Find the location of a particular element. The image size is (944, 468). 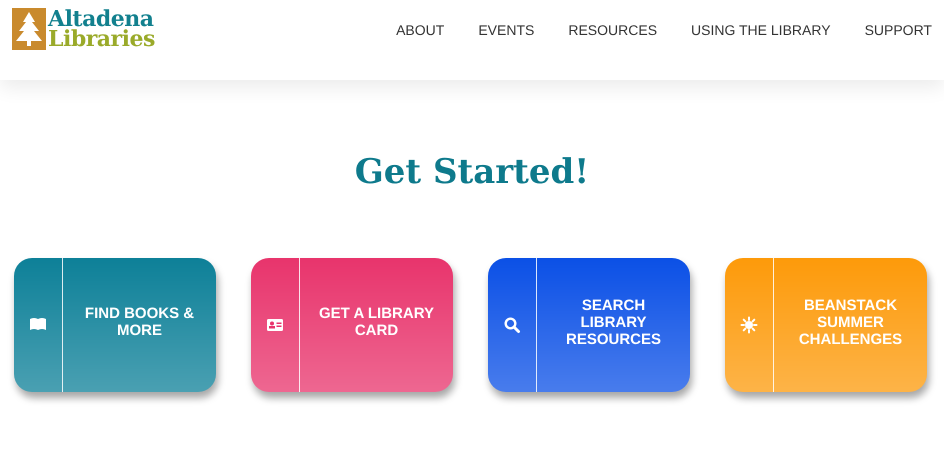

card-label: SEARCH LIBRARY RESOURCES is located at coordinates (613, 322).